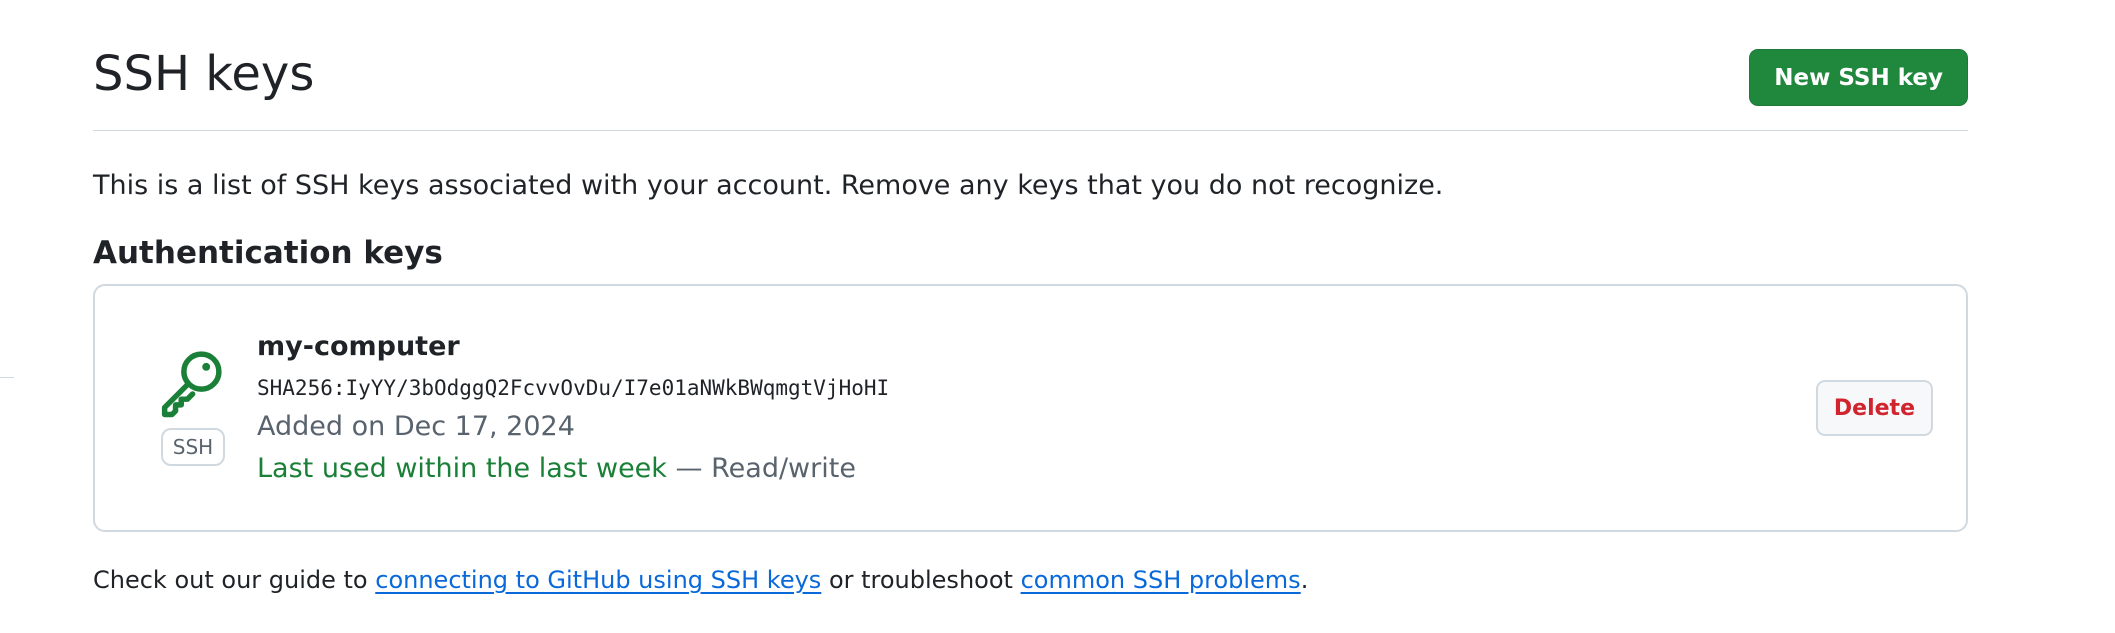  Describe the element at coordinates (1304, 580) in the screenshot. I see `footer-text-after: .` at that location.